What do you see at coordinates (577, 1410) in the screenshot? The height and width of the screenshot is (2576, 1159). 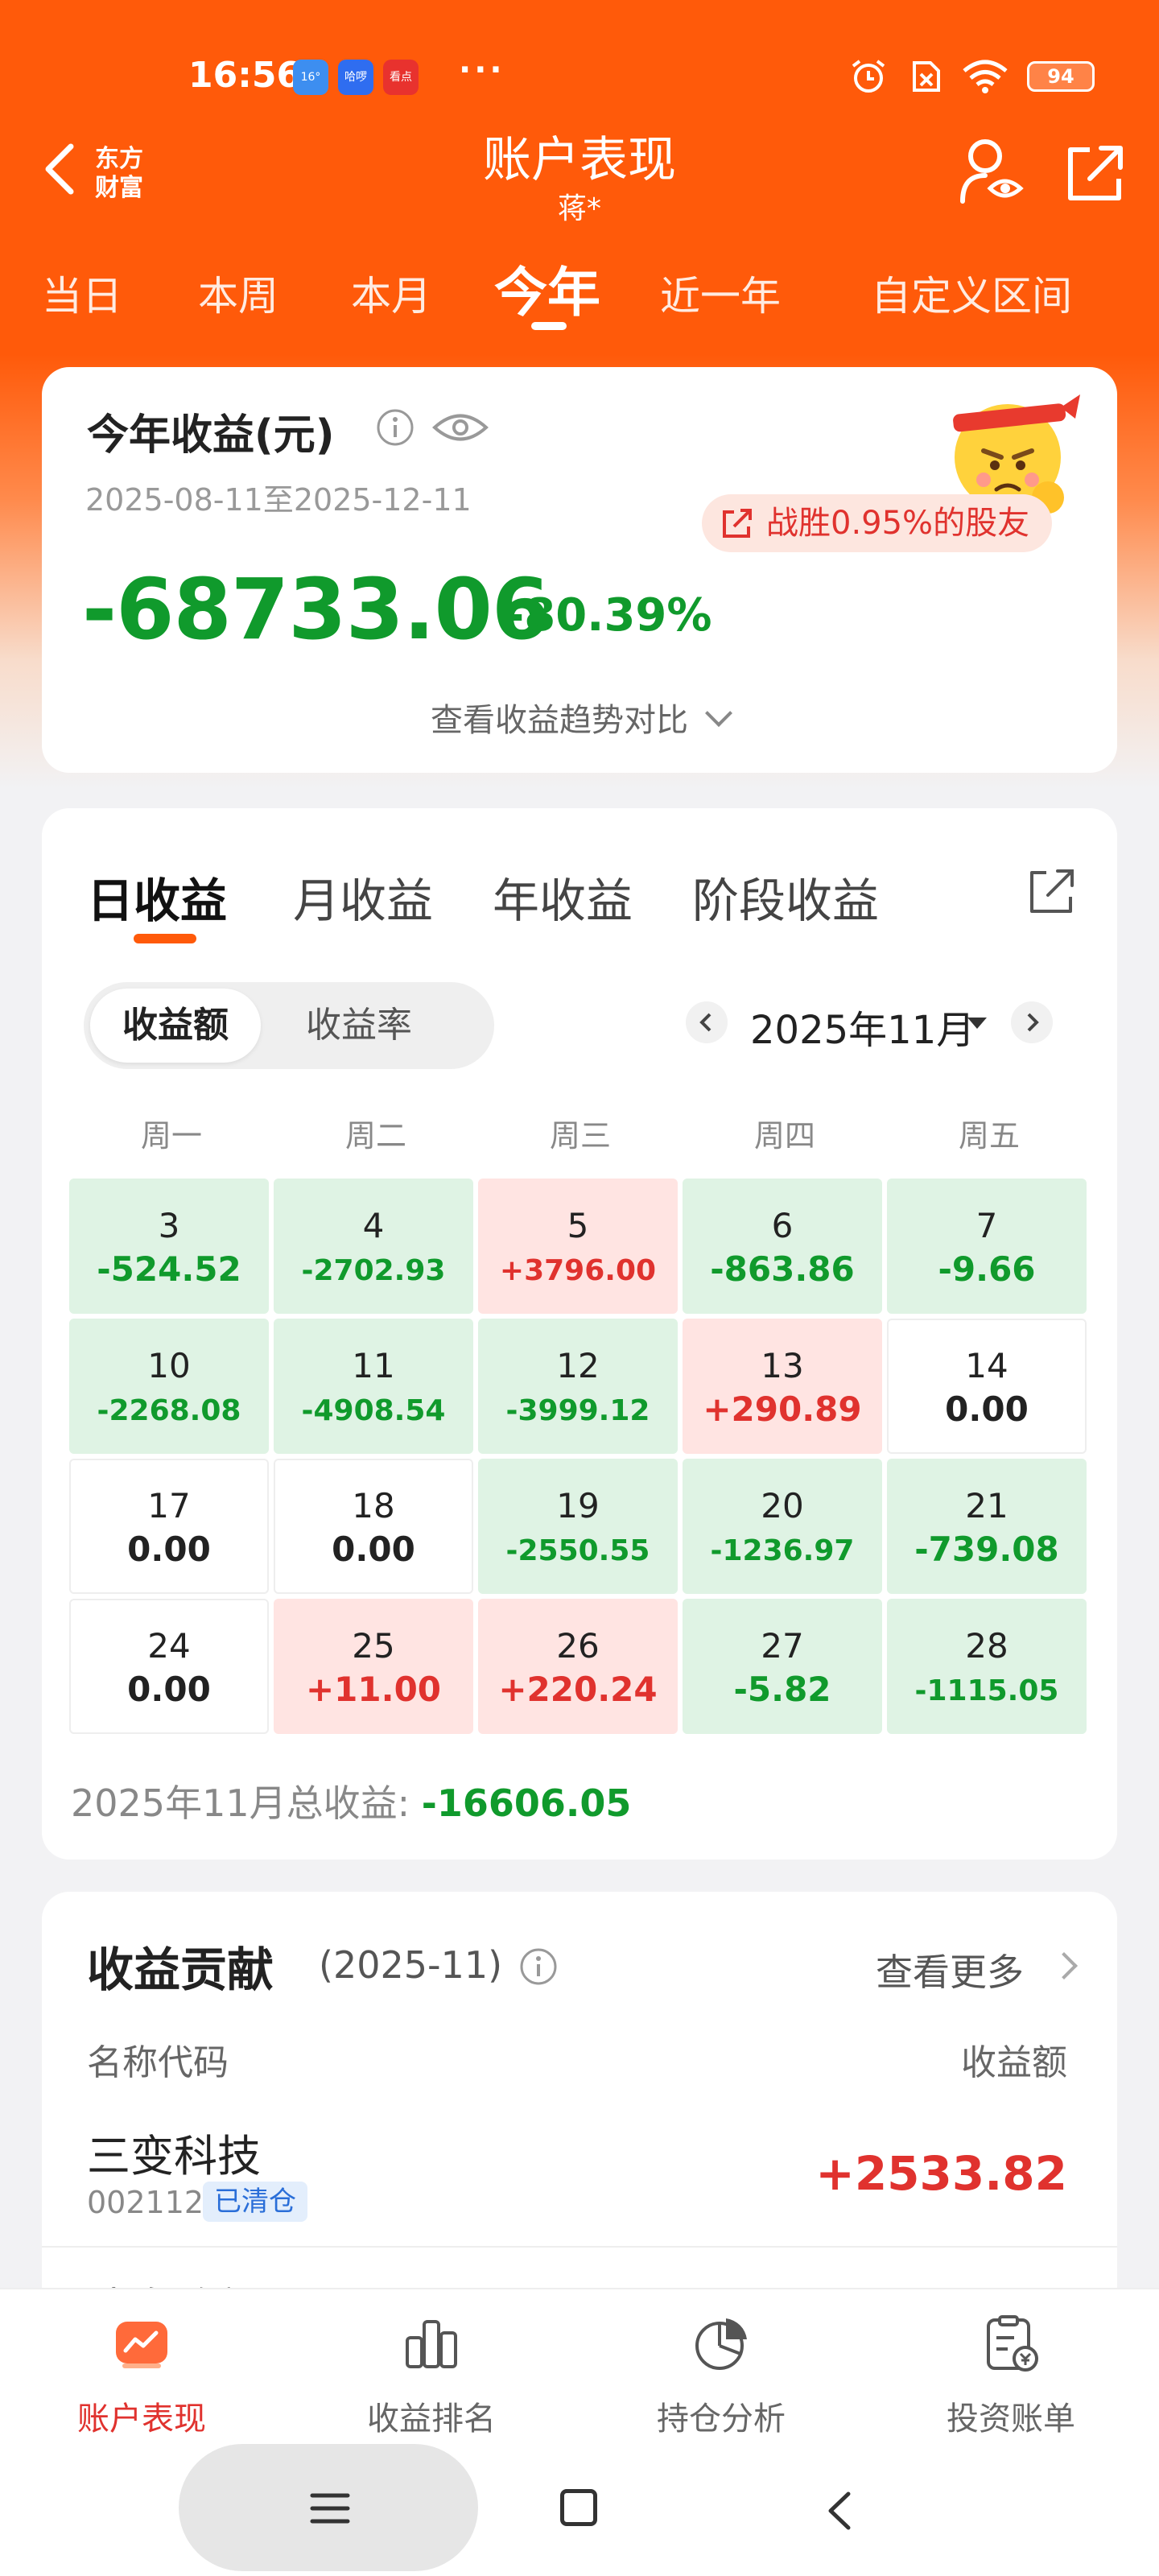 I see `calendar-day-value: -3999.12` at bounding box center [577, 1410].